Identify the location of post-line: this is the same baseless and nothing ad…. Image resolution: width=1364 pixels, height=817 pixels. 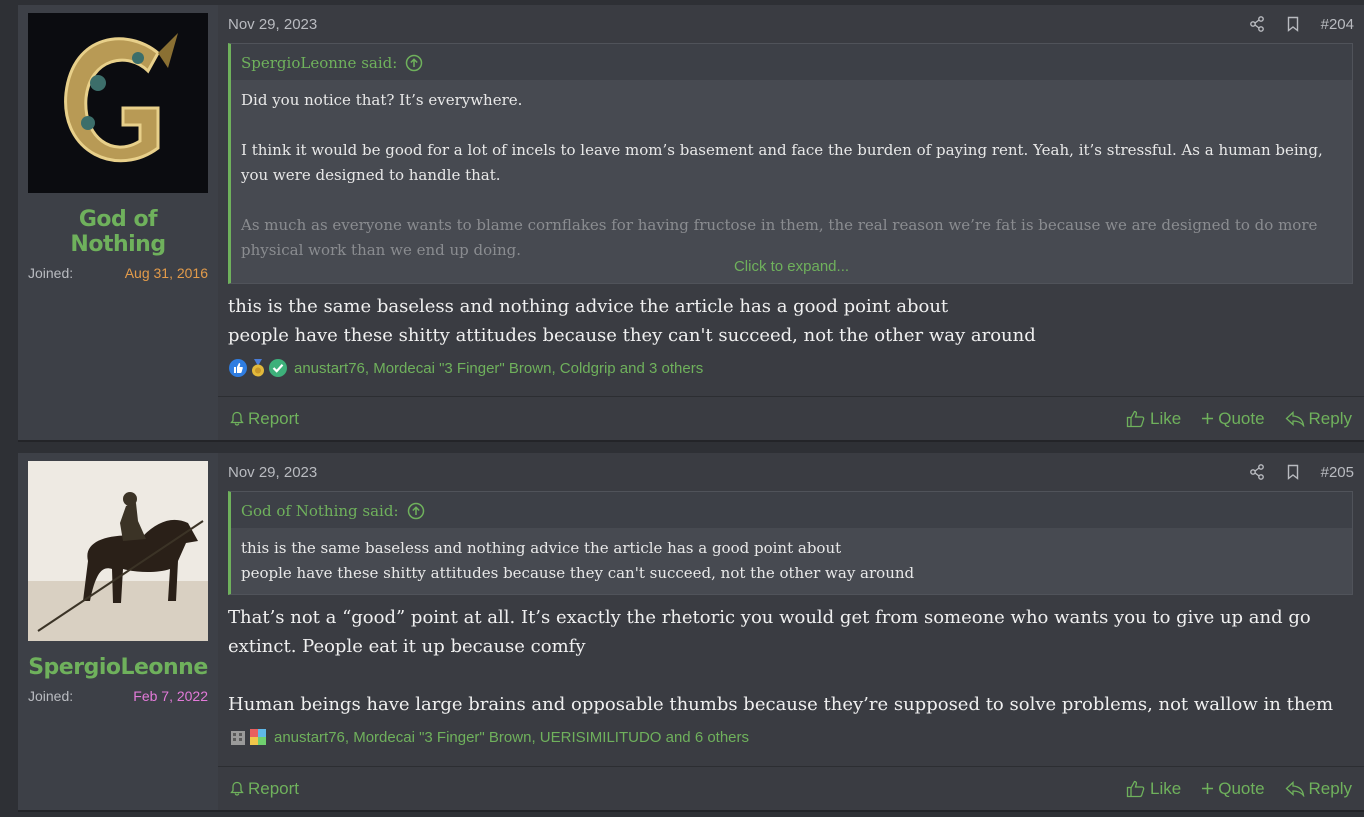
(588, 306).